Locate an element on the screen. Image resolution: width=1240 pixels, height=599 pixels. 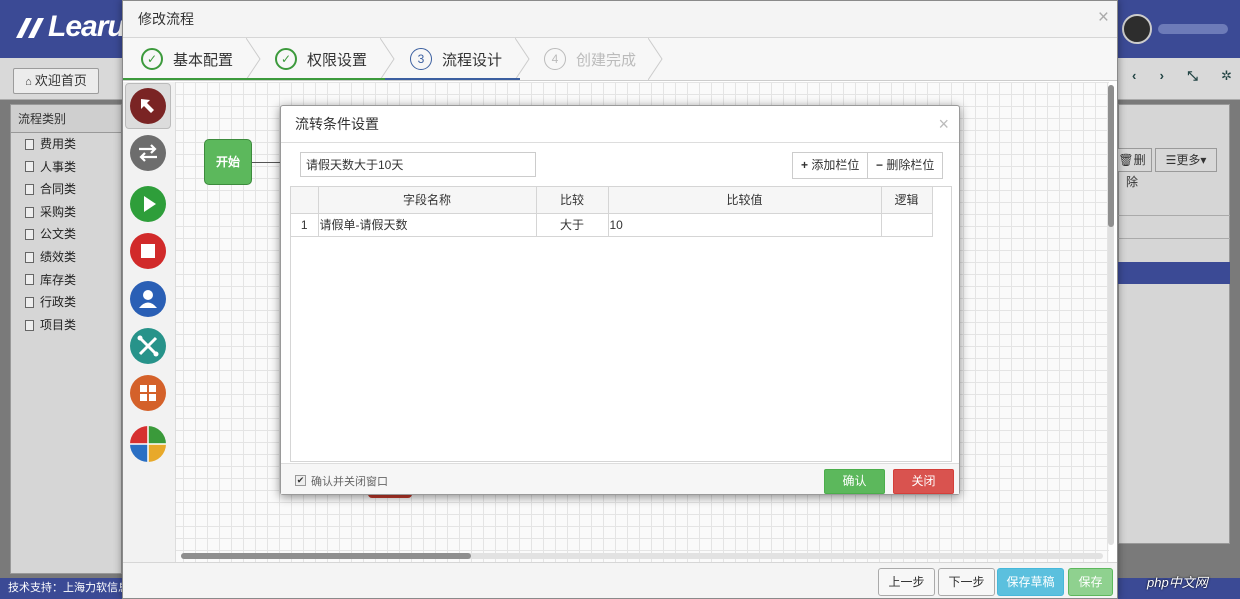
step-label: 创建完成 is located at coordinates (606, 60).